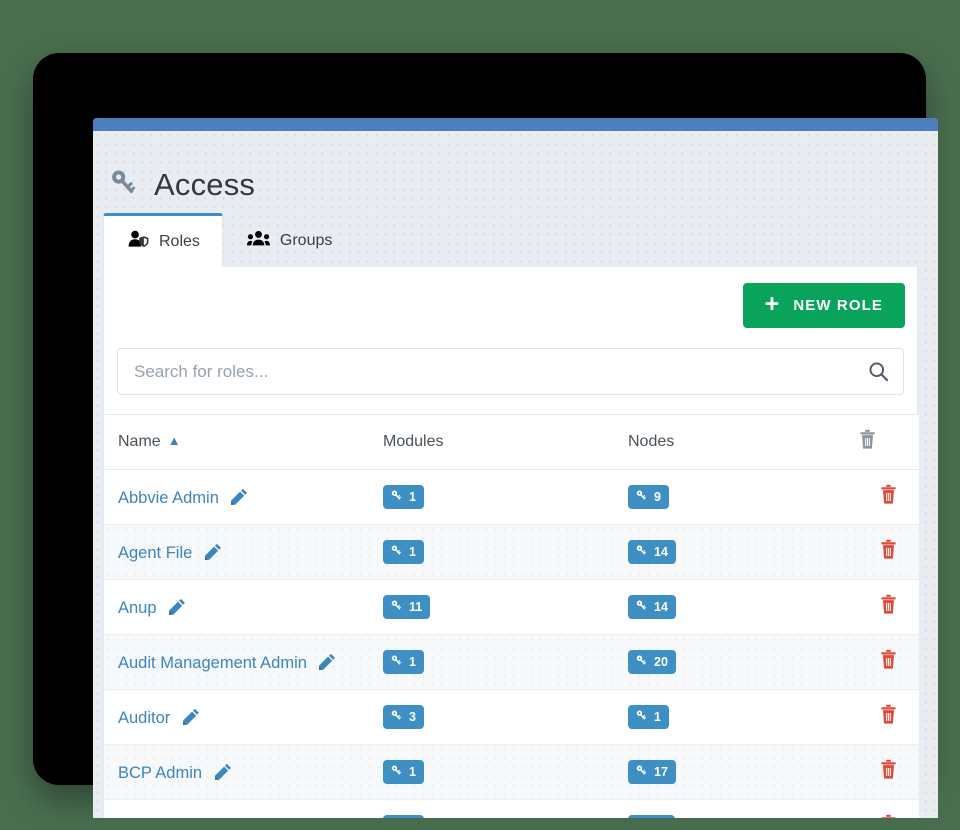 The height and width of the screenshot is (830, 960). Describe the element at coordinates (407, 607) in the screenshot. I see `modules-badge: 11` at that location.